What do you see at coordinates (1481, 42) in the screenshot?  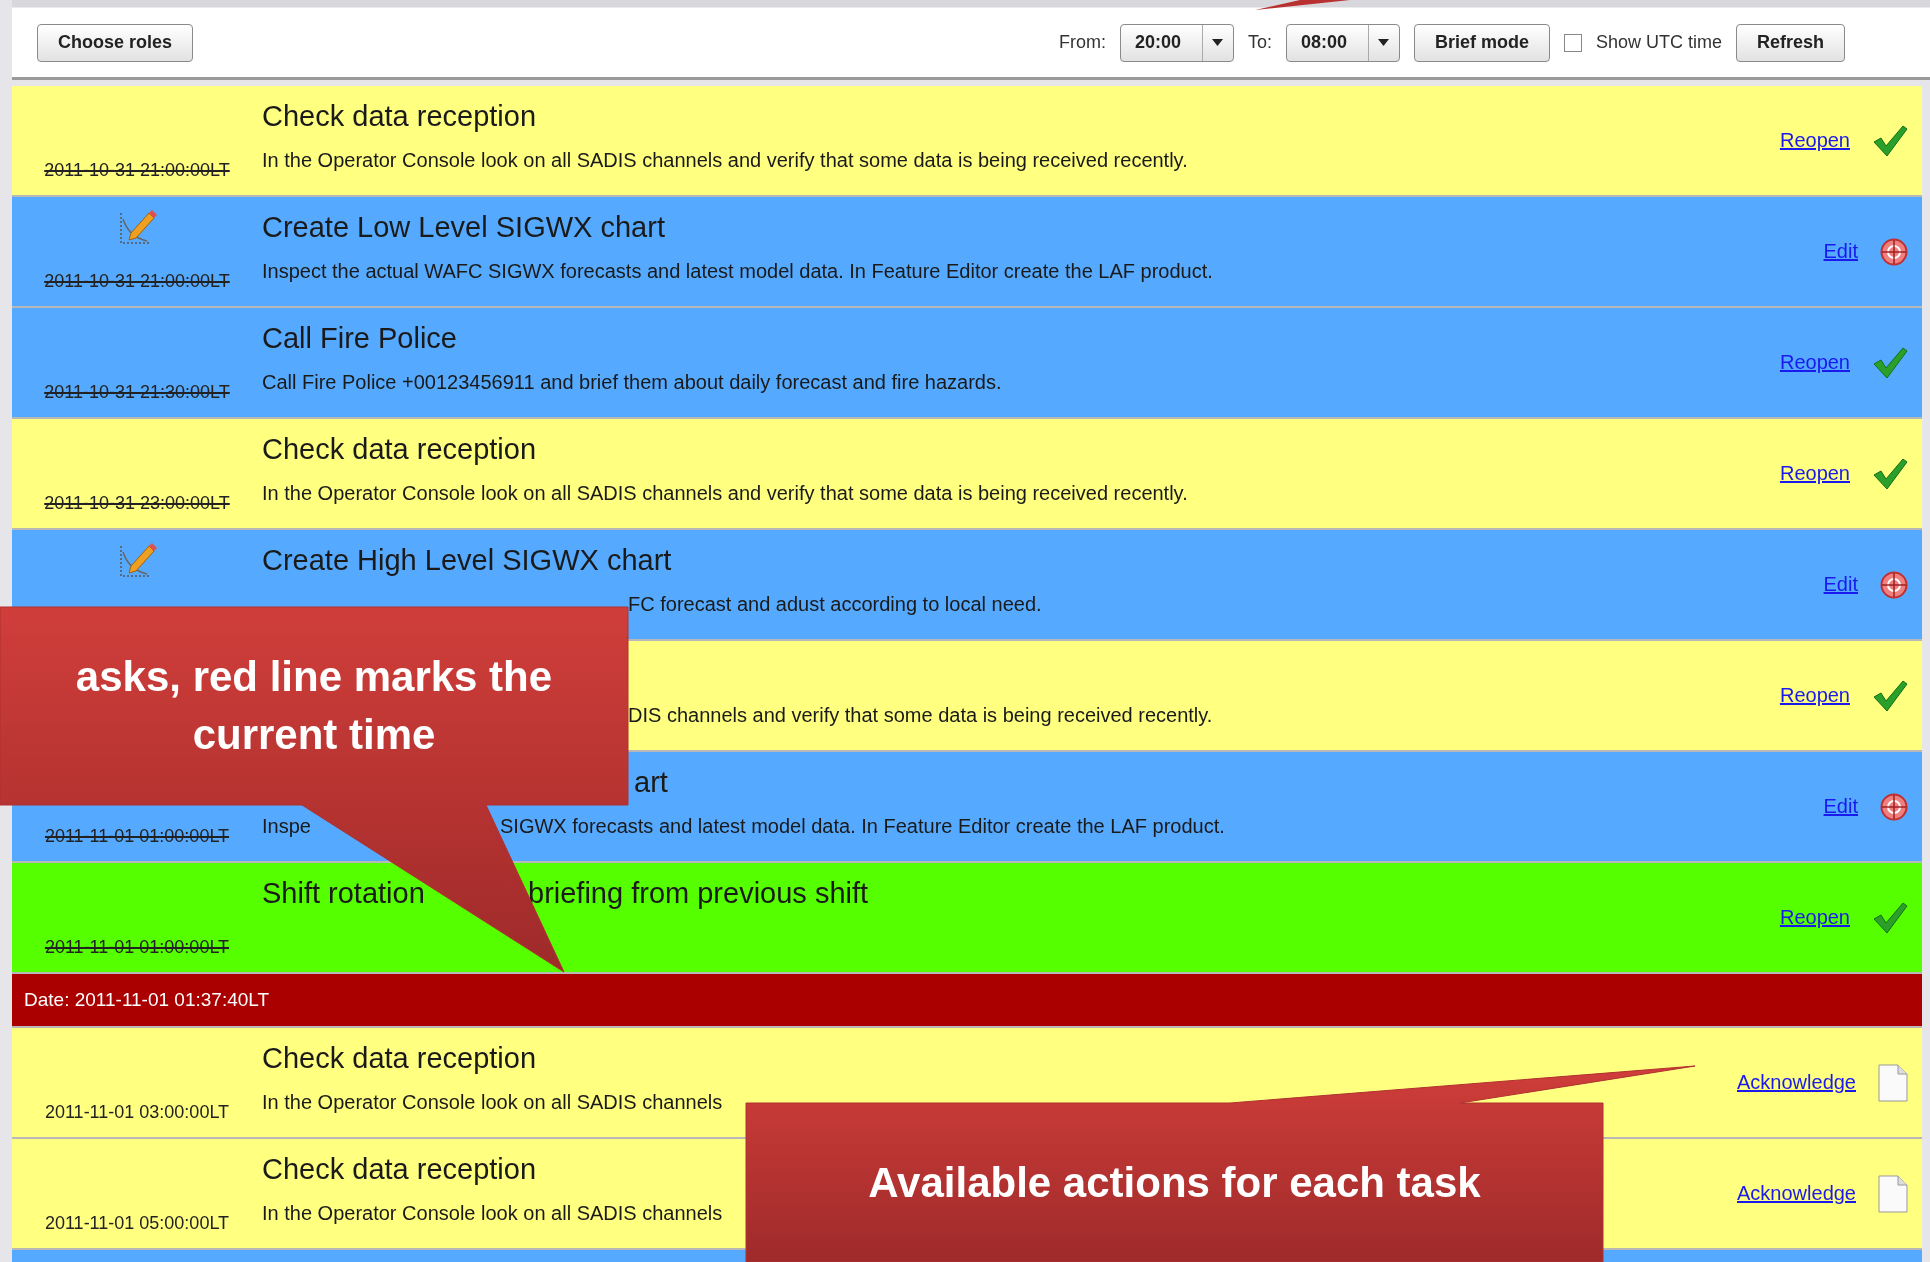 I see `brief-mode-button: Brief mode` at bounding box center [1481, 42].